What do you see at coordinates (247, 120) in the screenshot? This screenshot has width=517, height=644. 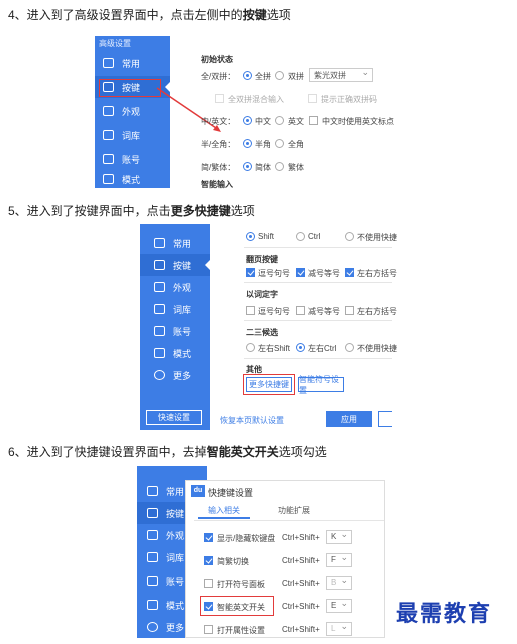 I see `radio-chinese` at bounding box center [247, 120].